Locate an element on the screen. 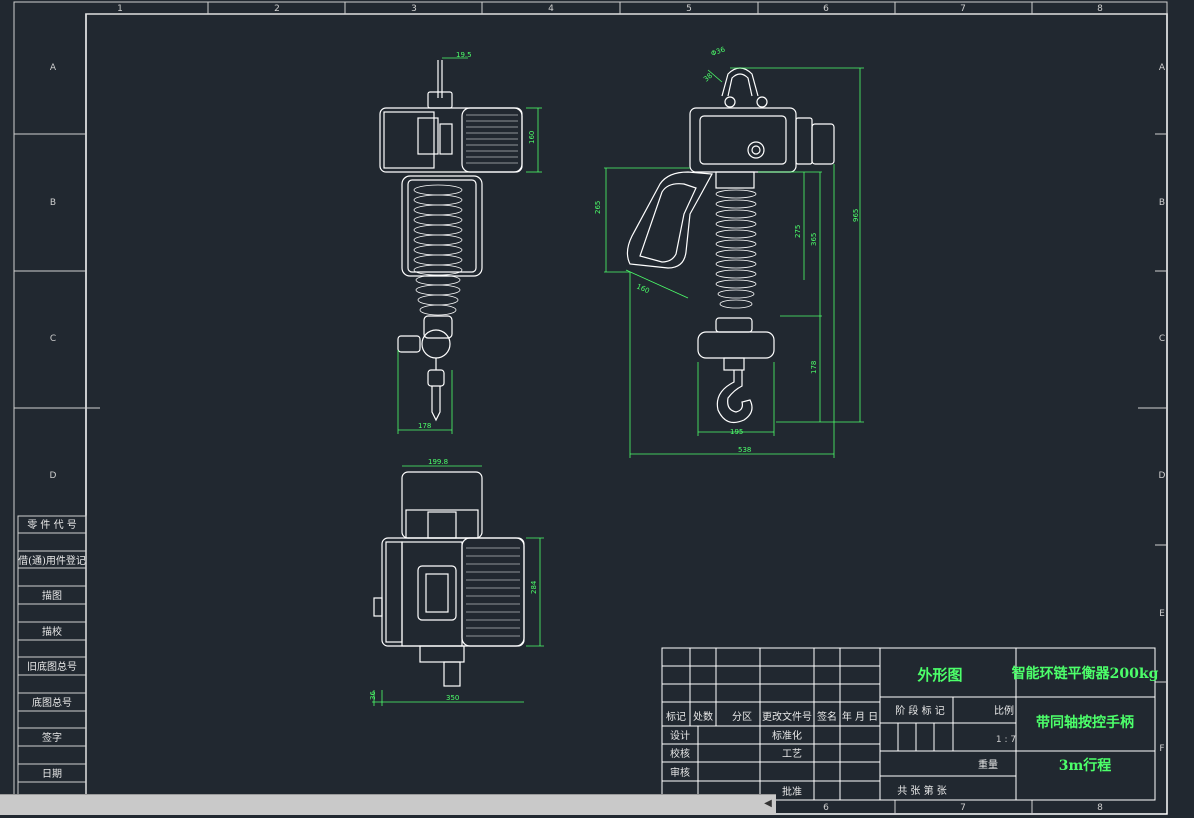  role-cell: 标准化 is located at coordinates (787, 735).